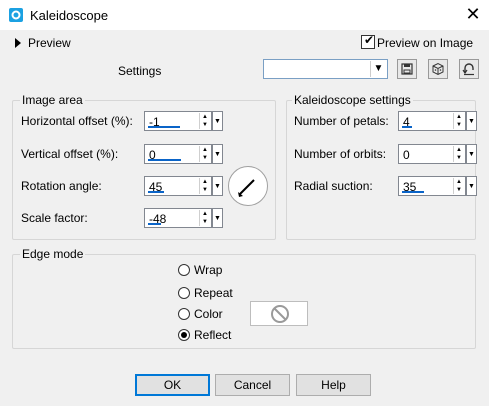  I want to click on window-title: Kaleidoscope, so click(69, 15).